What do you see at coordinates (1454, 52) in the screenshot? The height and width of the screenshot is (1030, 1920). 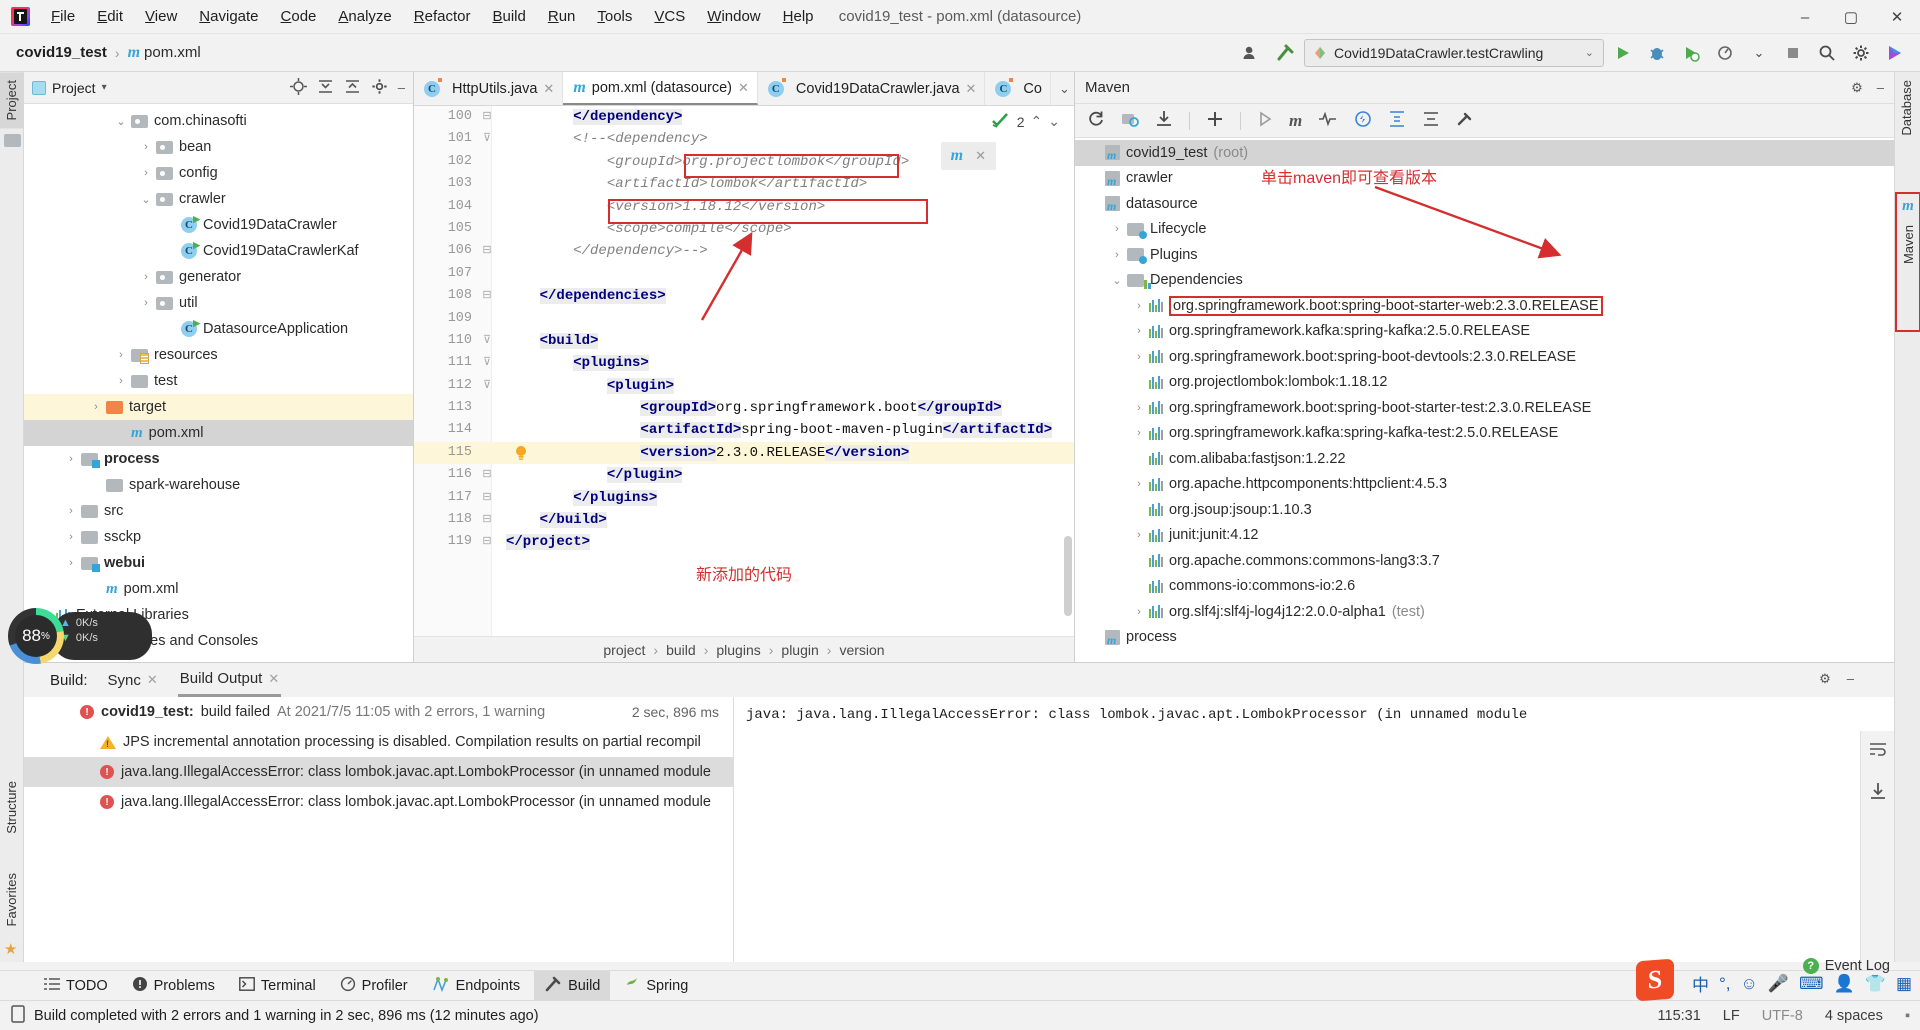 I see `run-configuration-selector: Covid19DataCrawler.testCrawling ⌄` at bounding box center [1454, 52].